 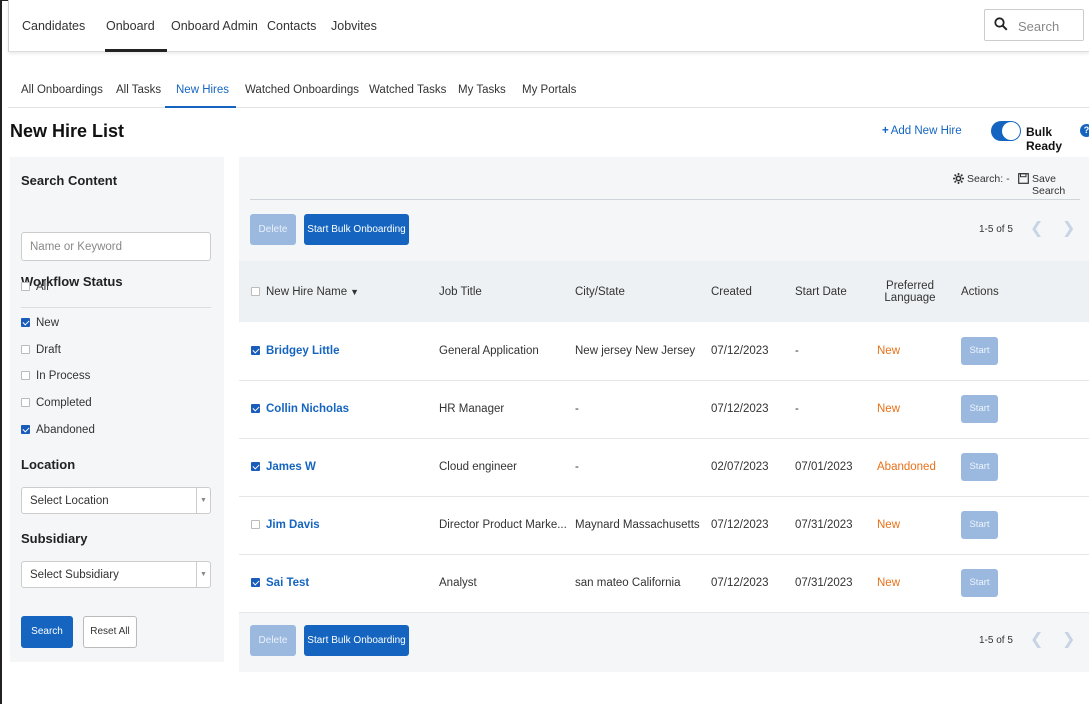 What do you see at coordinates (200, 107) in the screenshot?
I see `tab-active-indicator` at bounding box center [200, 107].